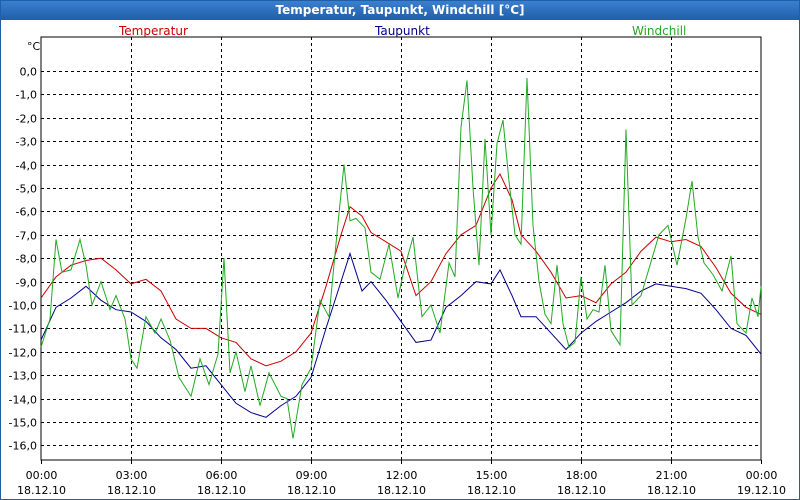  What do you see at coordinates (26, 283) in the screenshot?
I see `y-tick-label: -9,0` at bounding box center [26, 283].